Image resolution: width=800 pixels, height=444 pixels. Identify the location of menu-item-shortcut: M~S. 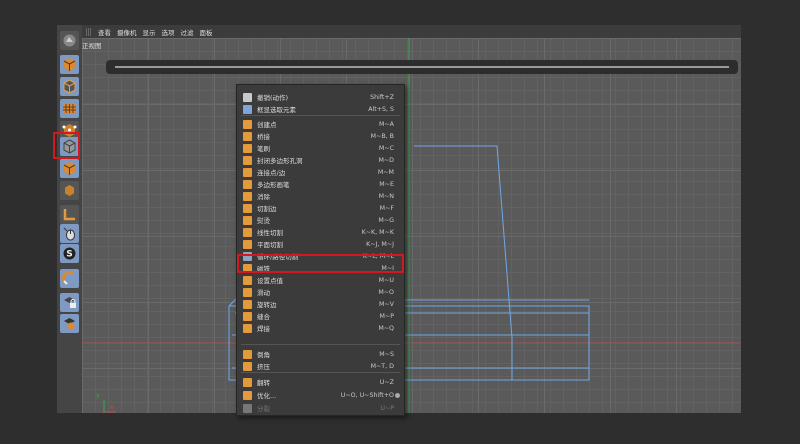
(386, 354).